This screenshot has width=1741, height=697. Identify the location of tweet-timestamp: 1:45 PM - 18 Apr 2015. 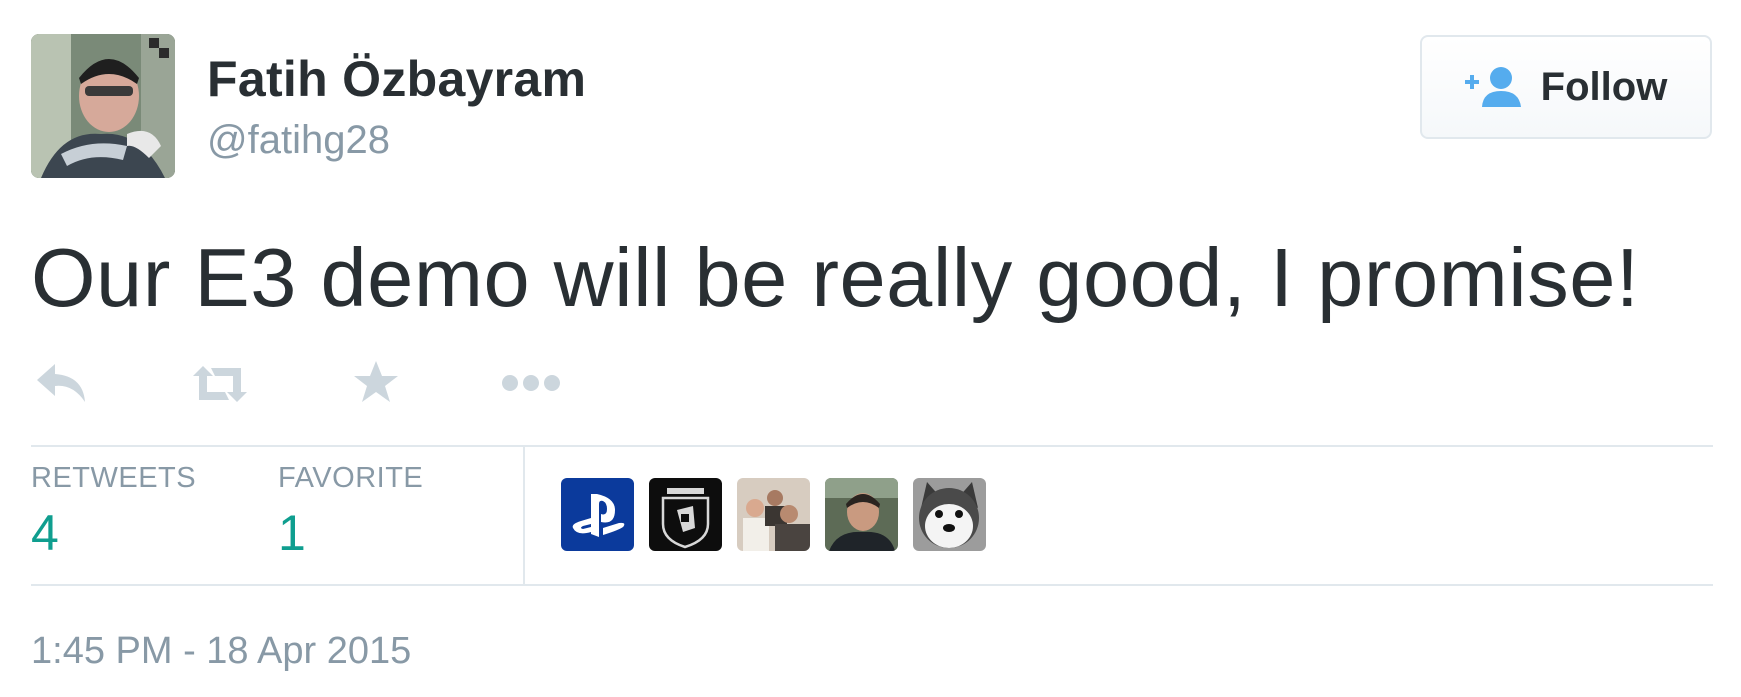
(221, 651).